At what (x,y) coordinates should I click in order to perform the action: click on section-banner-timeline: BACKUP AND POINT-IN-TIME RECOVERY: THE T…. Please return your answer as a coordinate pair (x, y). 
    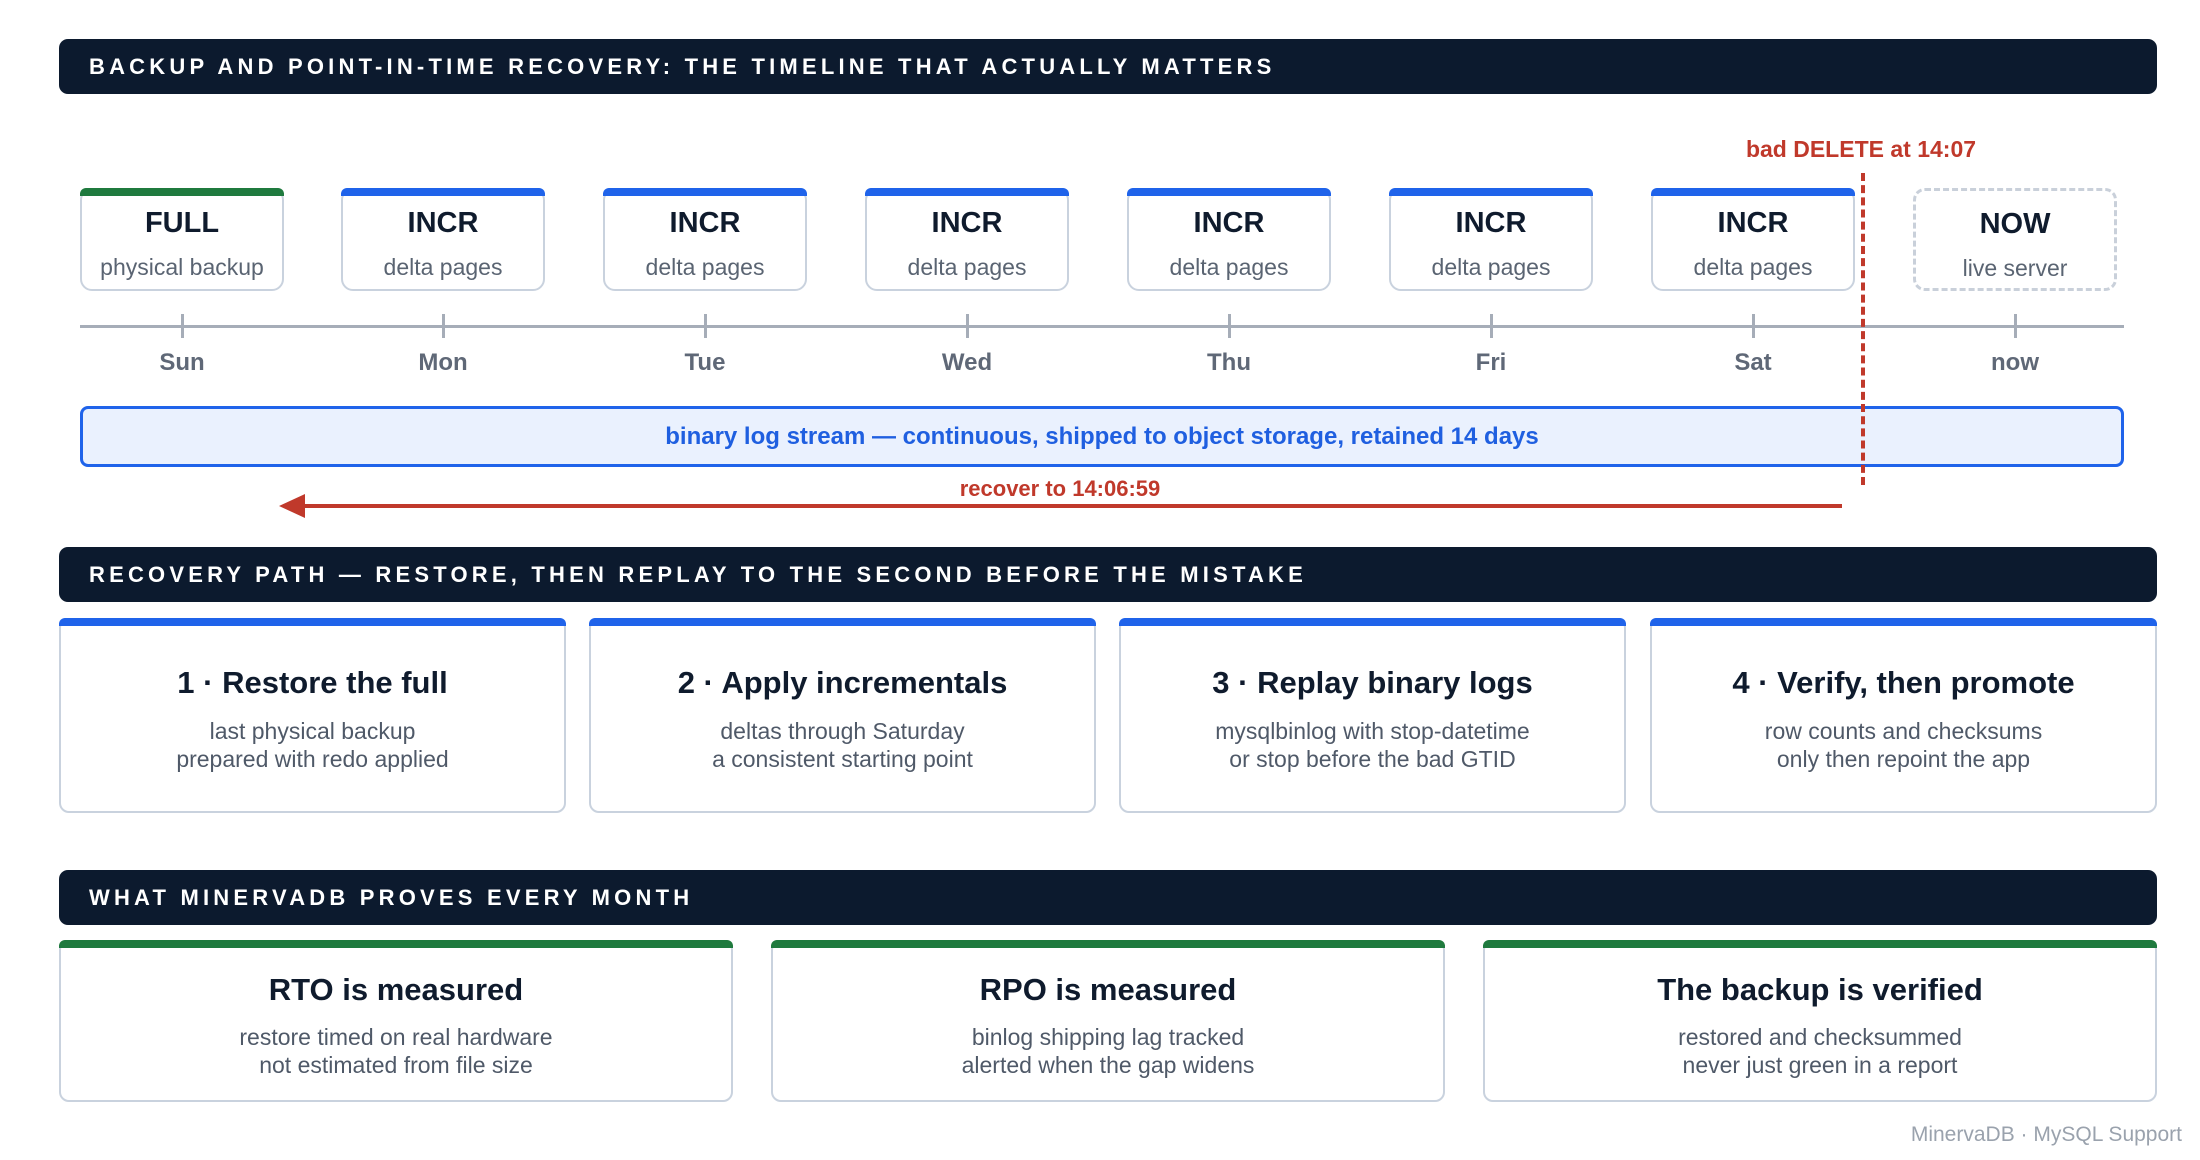
    Looking at the image, I should click on (1108, 66).